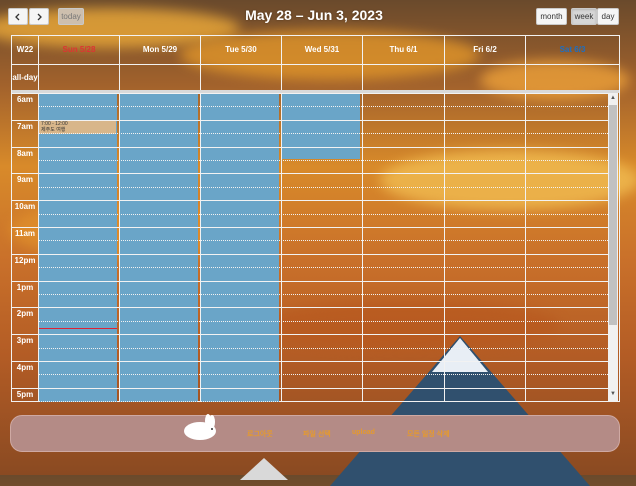 The width and height of the screenshot is (636, 486). What do you see at coordinates (264, 469) in the screenshot?
I see `background-mountain-small` at bounding box center [264, 469].